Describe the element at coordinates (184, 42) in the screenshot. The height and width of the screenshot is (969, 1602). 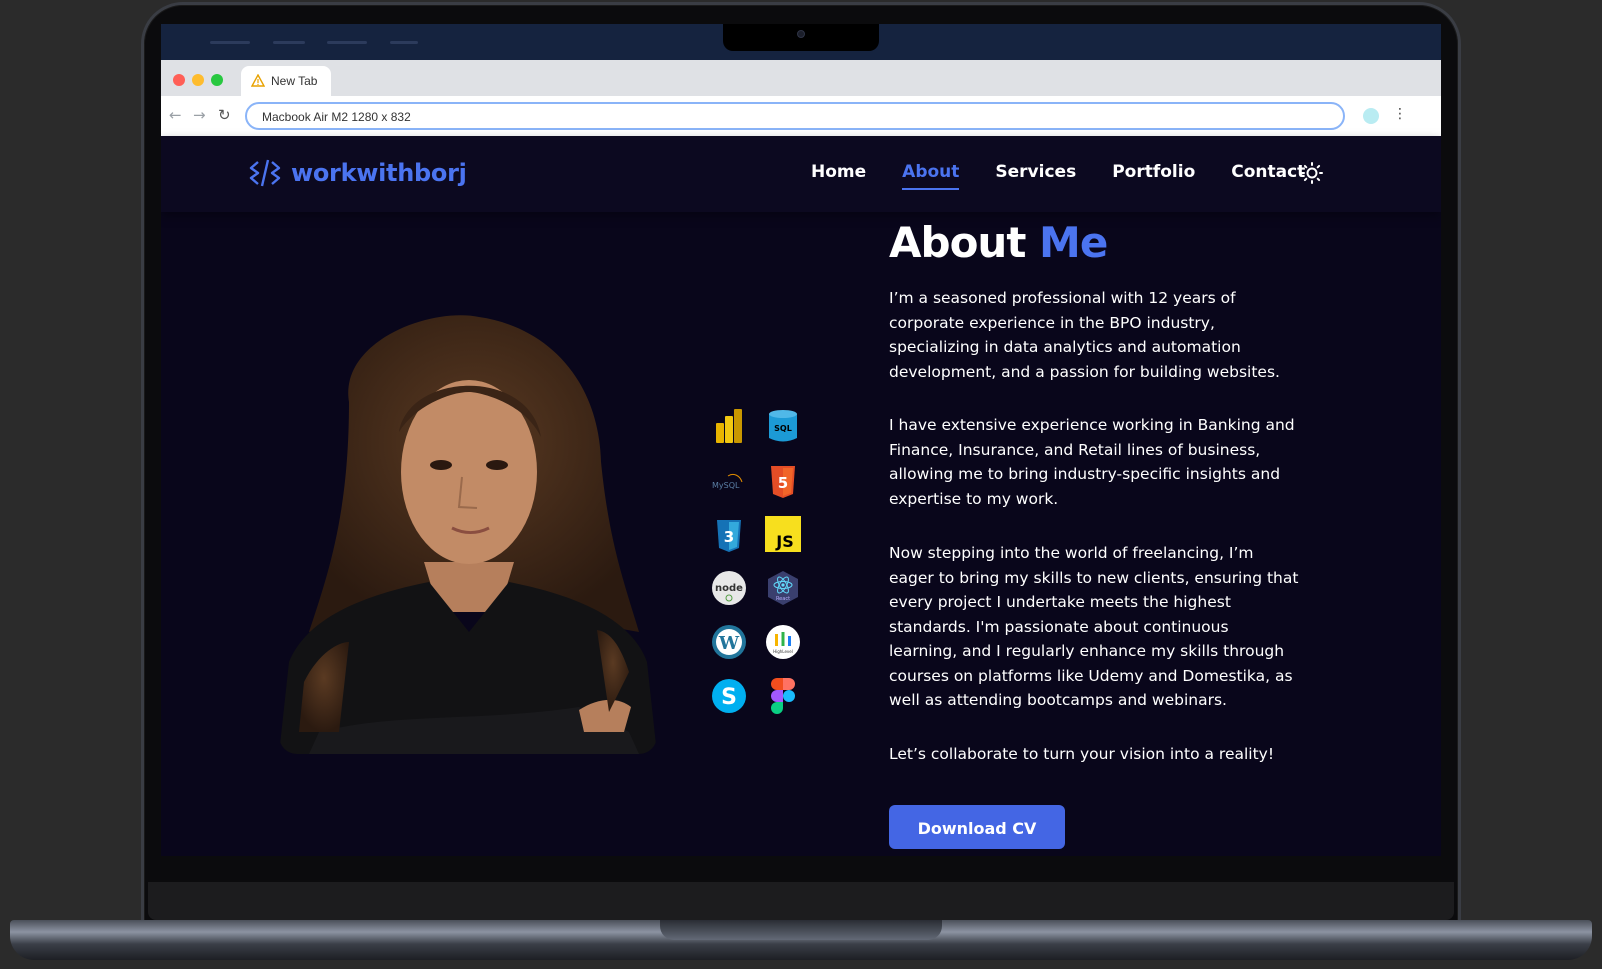
I see `apple-icon` at that location.